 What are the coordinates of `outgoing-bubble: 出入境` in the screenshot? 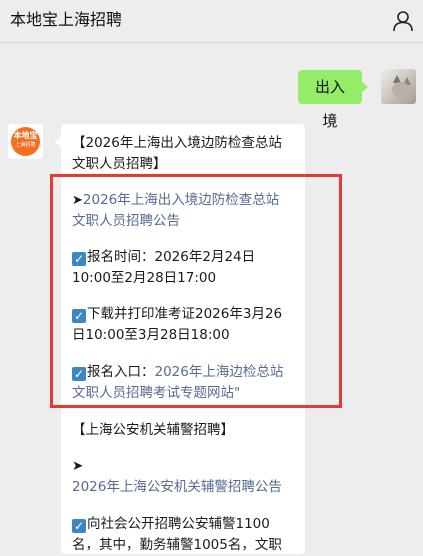 It's located at (333, 100).